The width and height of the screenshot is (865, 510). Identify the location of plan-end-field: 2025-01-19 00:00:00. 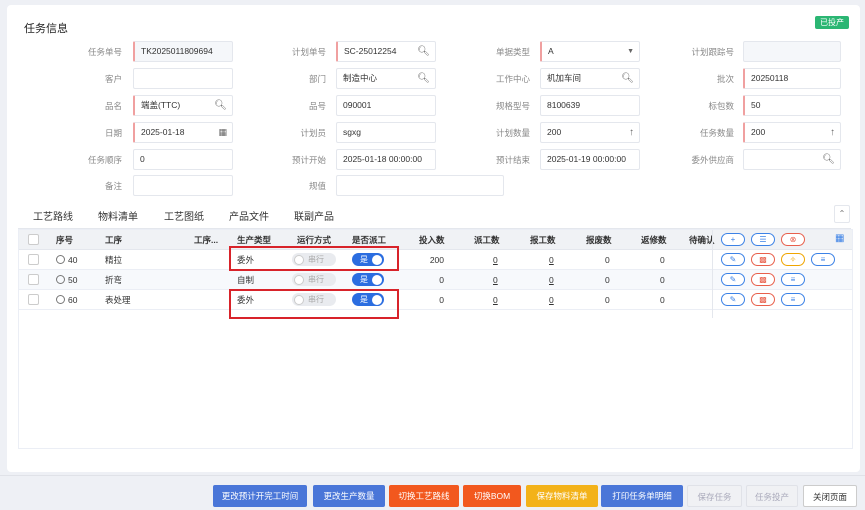
(590, 159).